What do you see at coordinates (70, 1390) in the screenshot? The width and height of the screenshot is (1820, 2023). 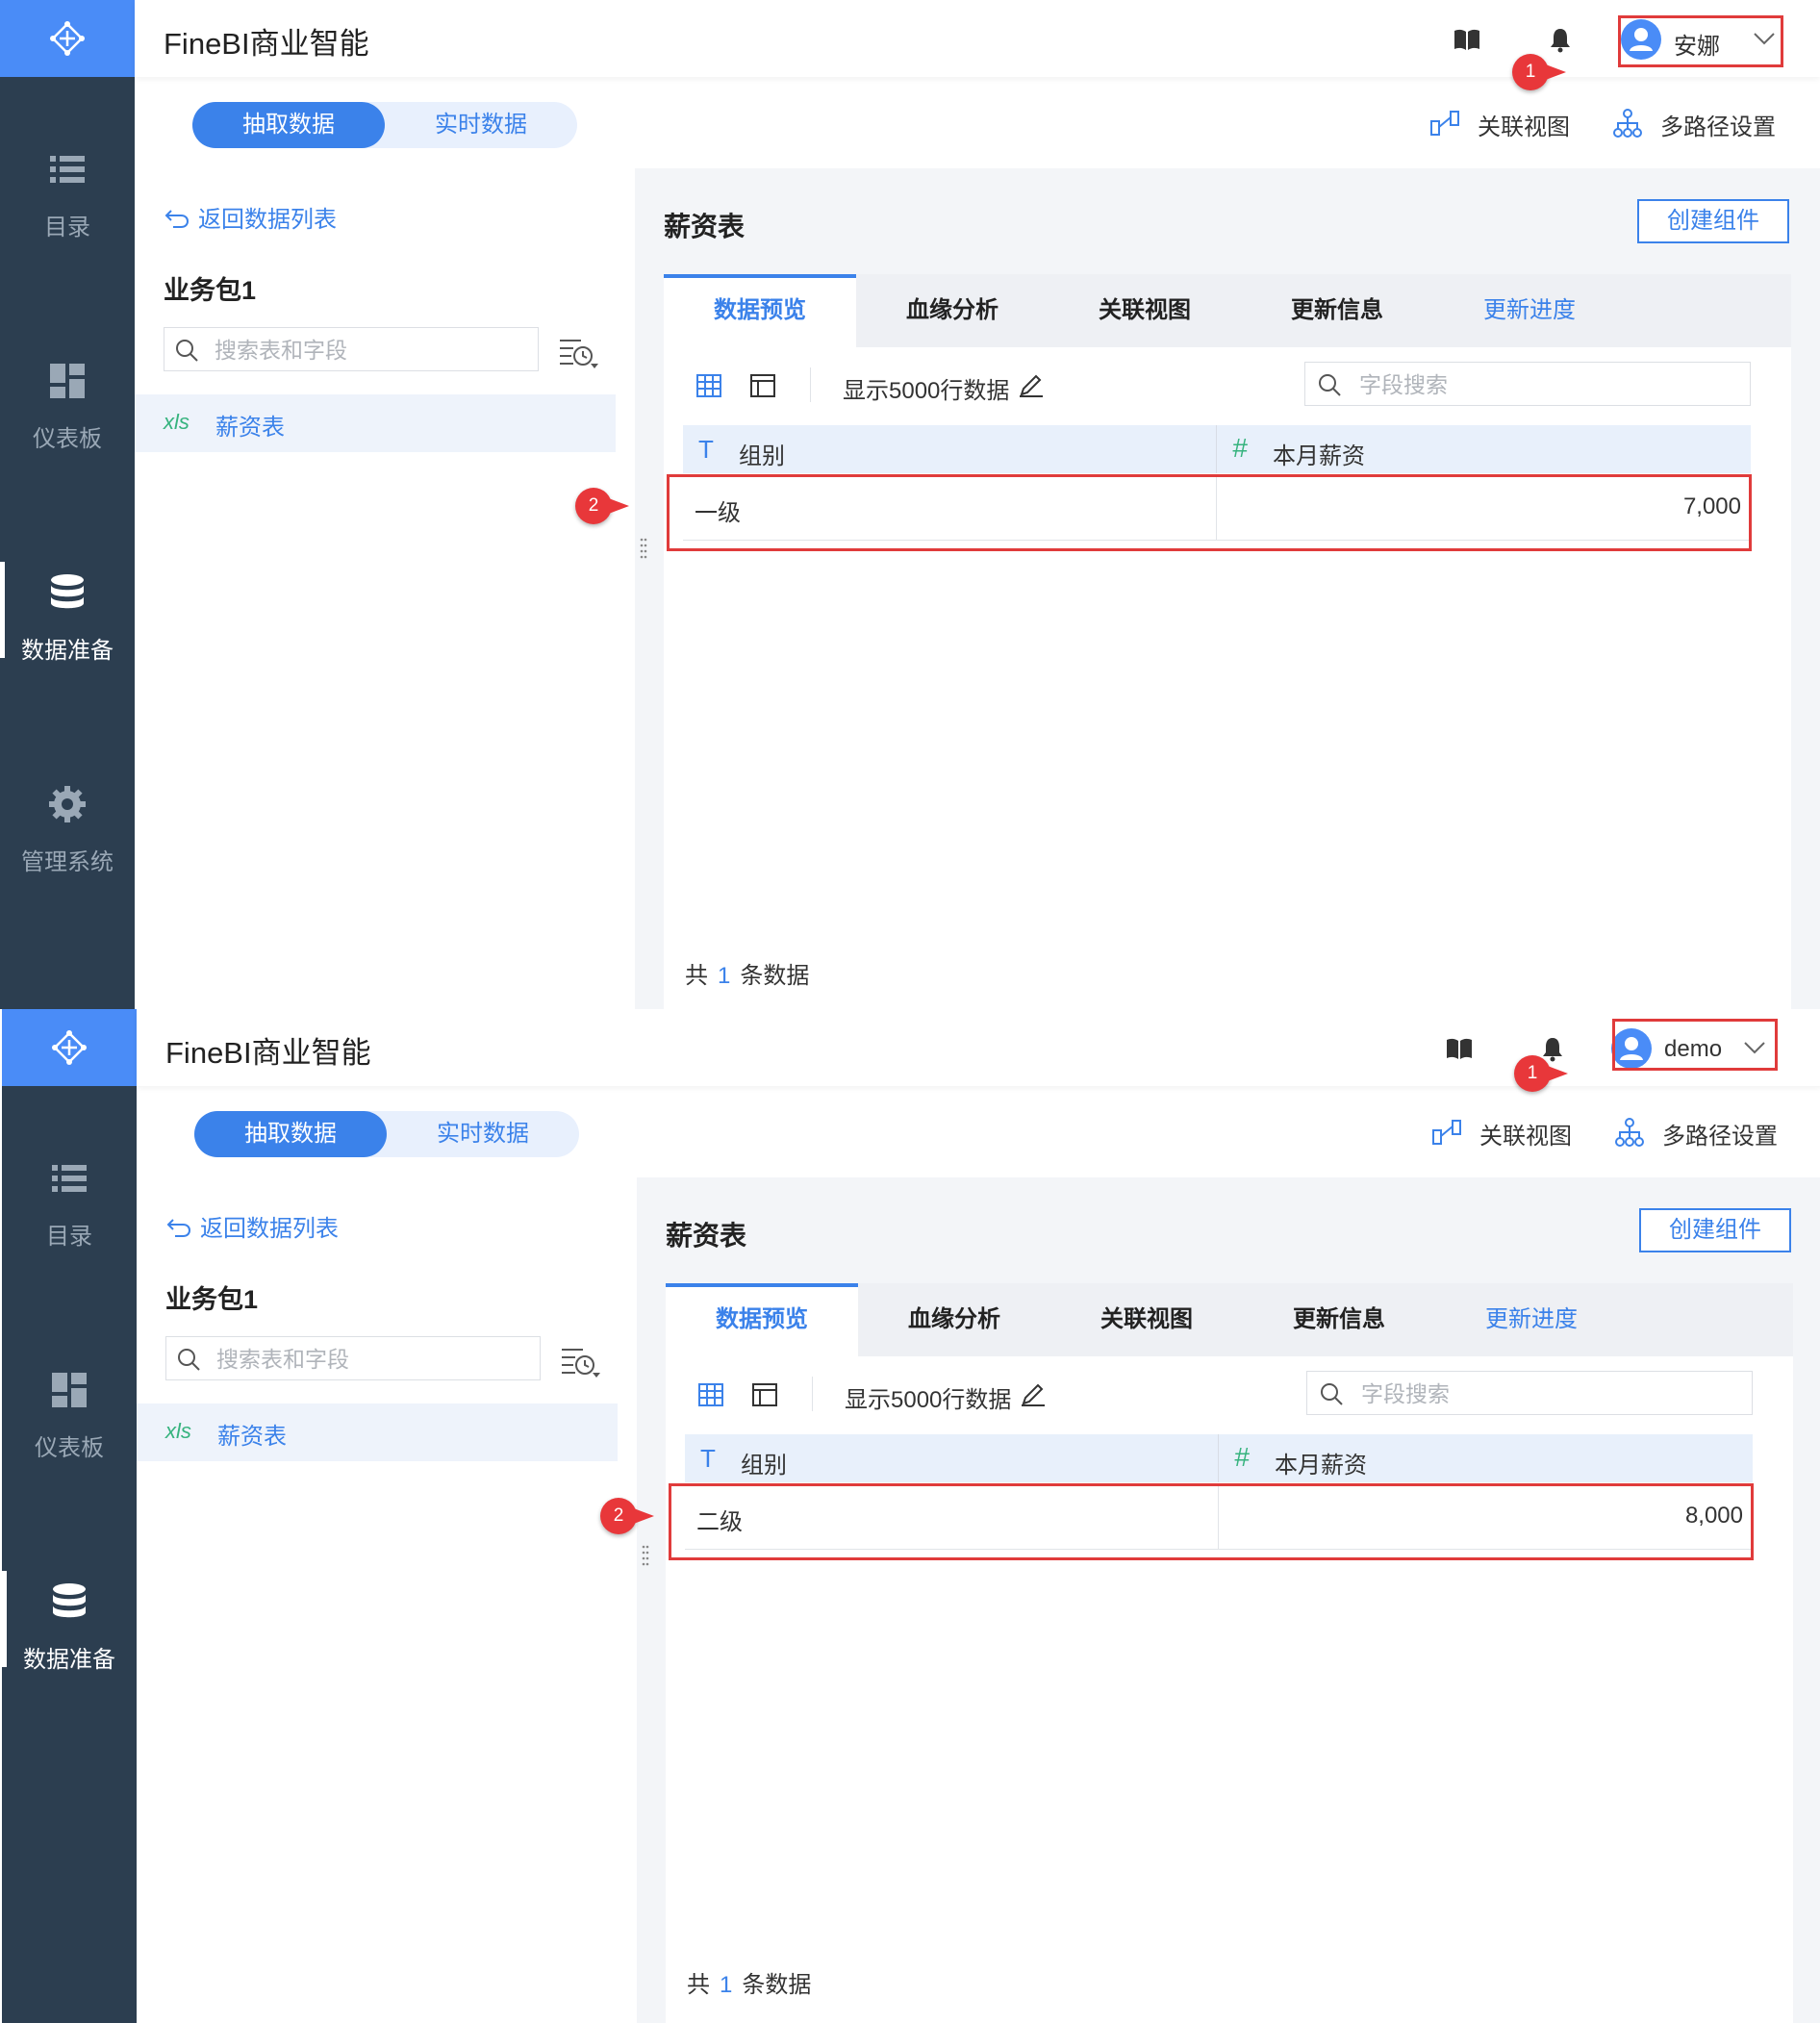 I see `dashboard-icon` at bounding box center [70, 1390].